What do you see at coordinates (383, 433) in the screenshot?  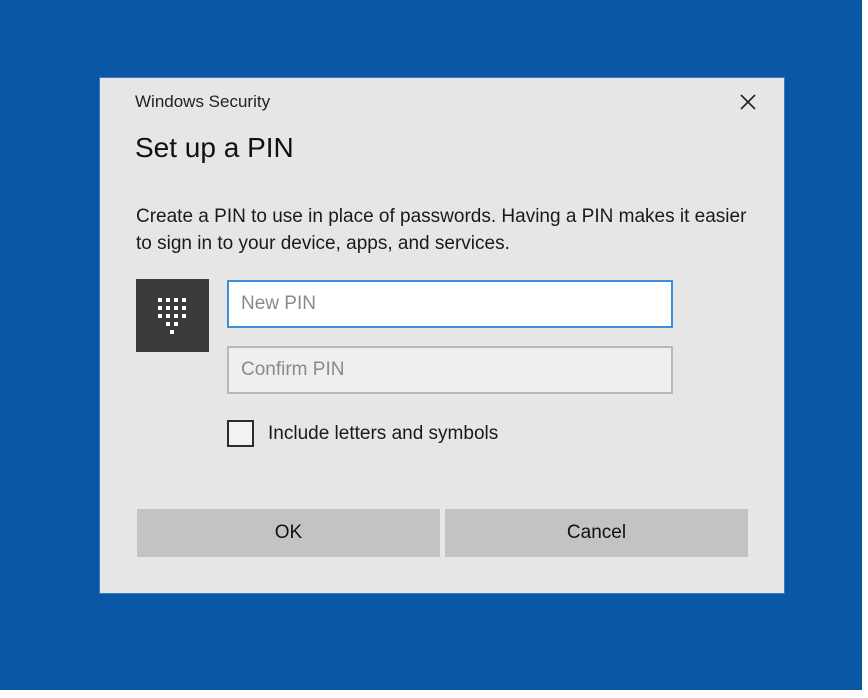 I see `include-letters-label: Include letters and symbols` at bounding box center [383, 433].